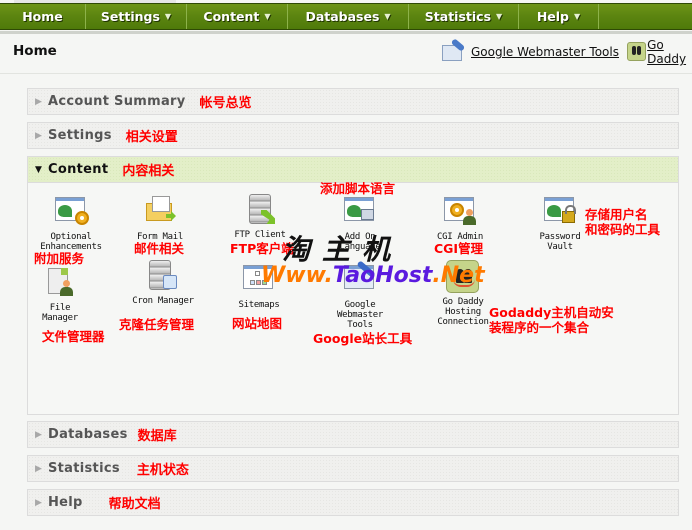 Image resolution: width=692 pixels, height=530 pixels. Describe the element at coordinates (353, 135) in the screenshot. I see `panel-settings: ▶ Settings 相关设置` at that location.